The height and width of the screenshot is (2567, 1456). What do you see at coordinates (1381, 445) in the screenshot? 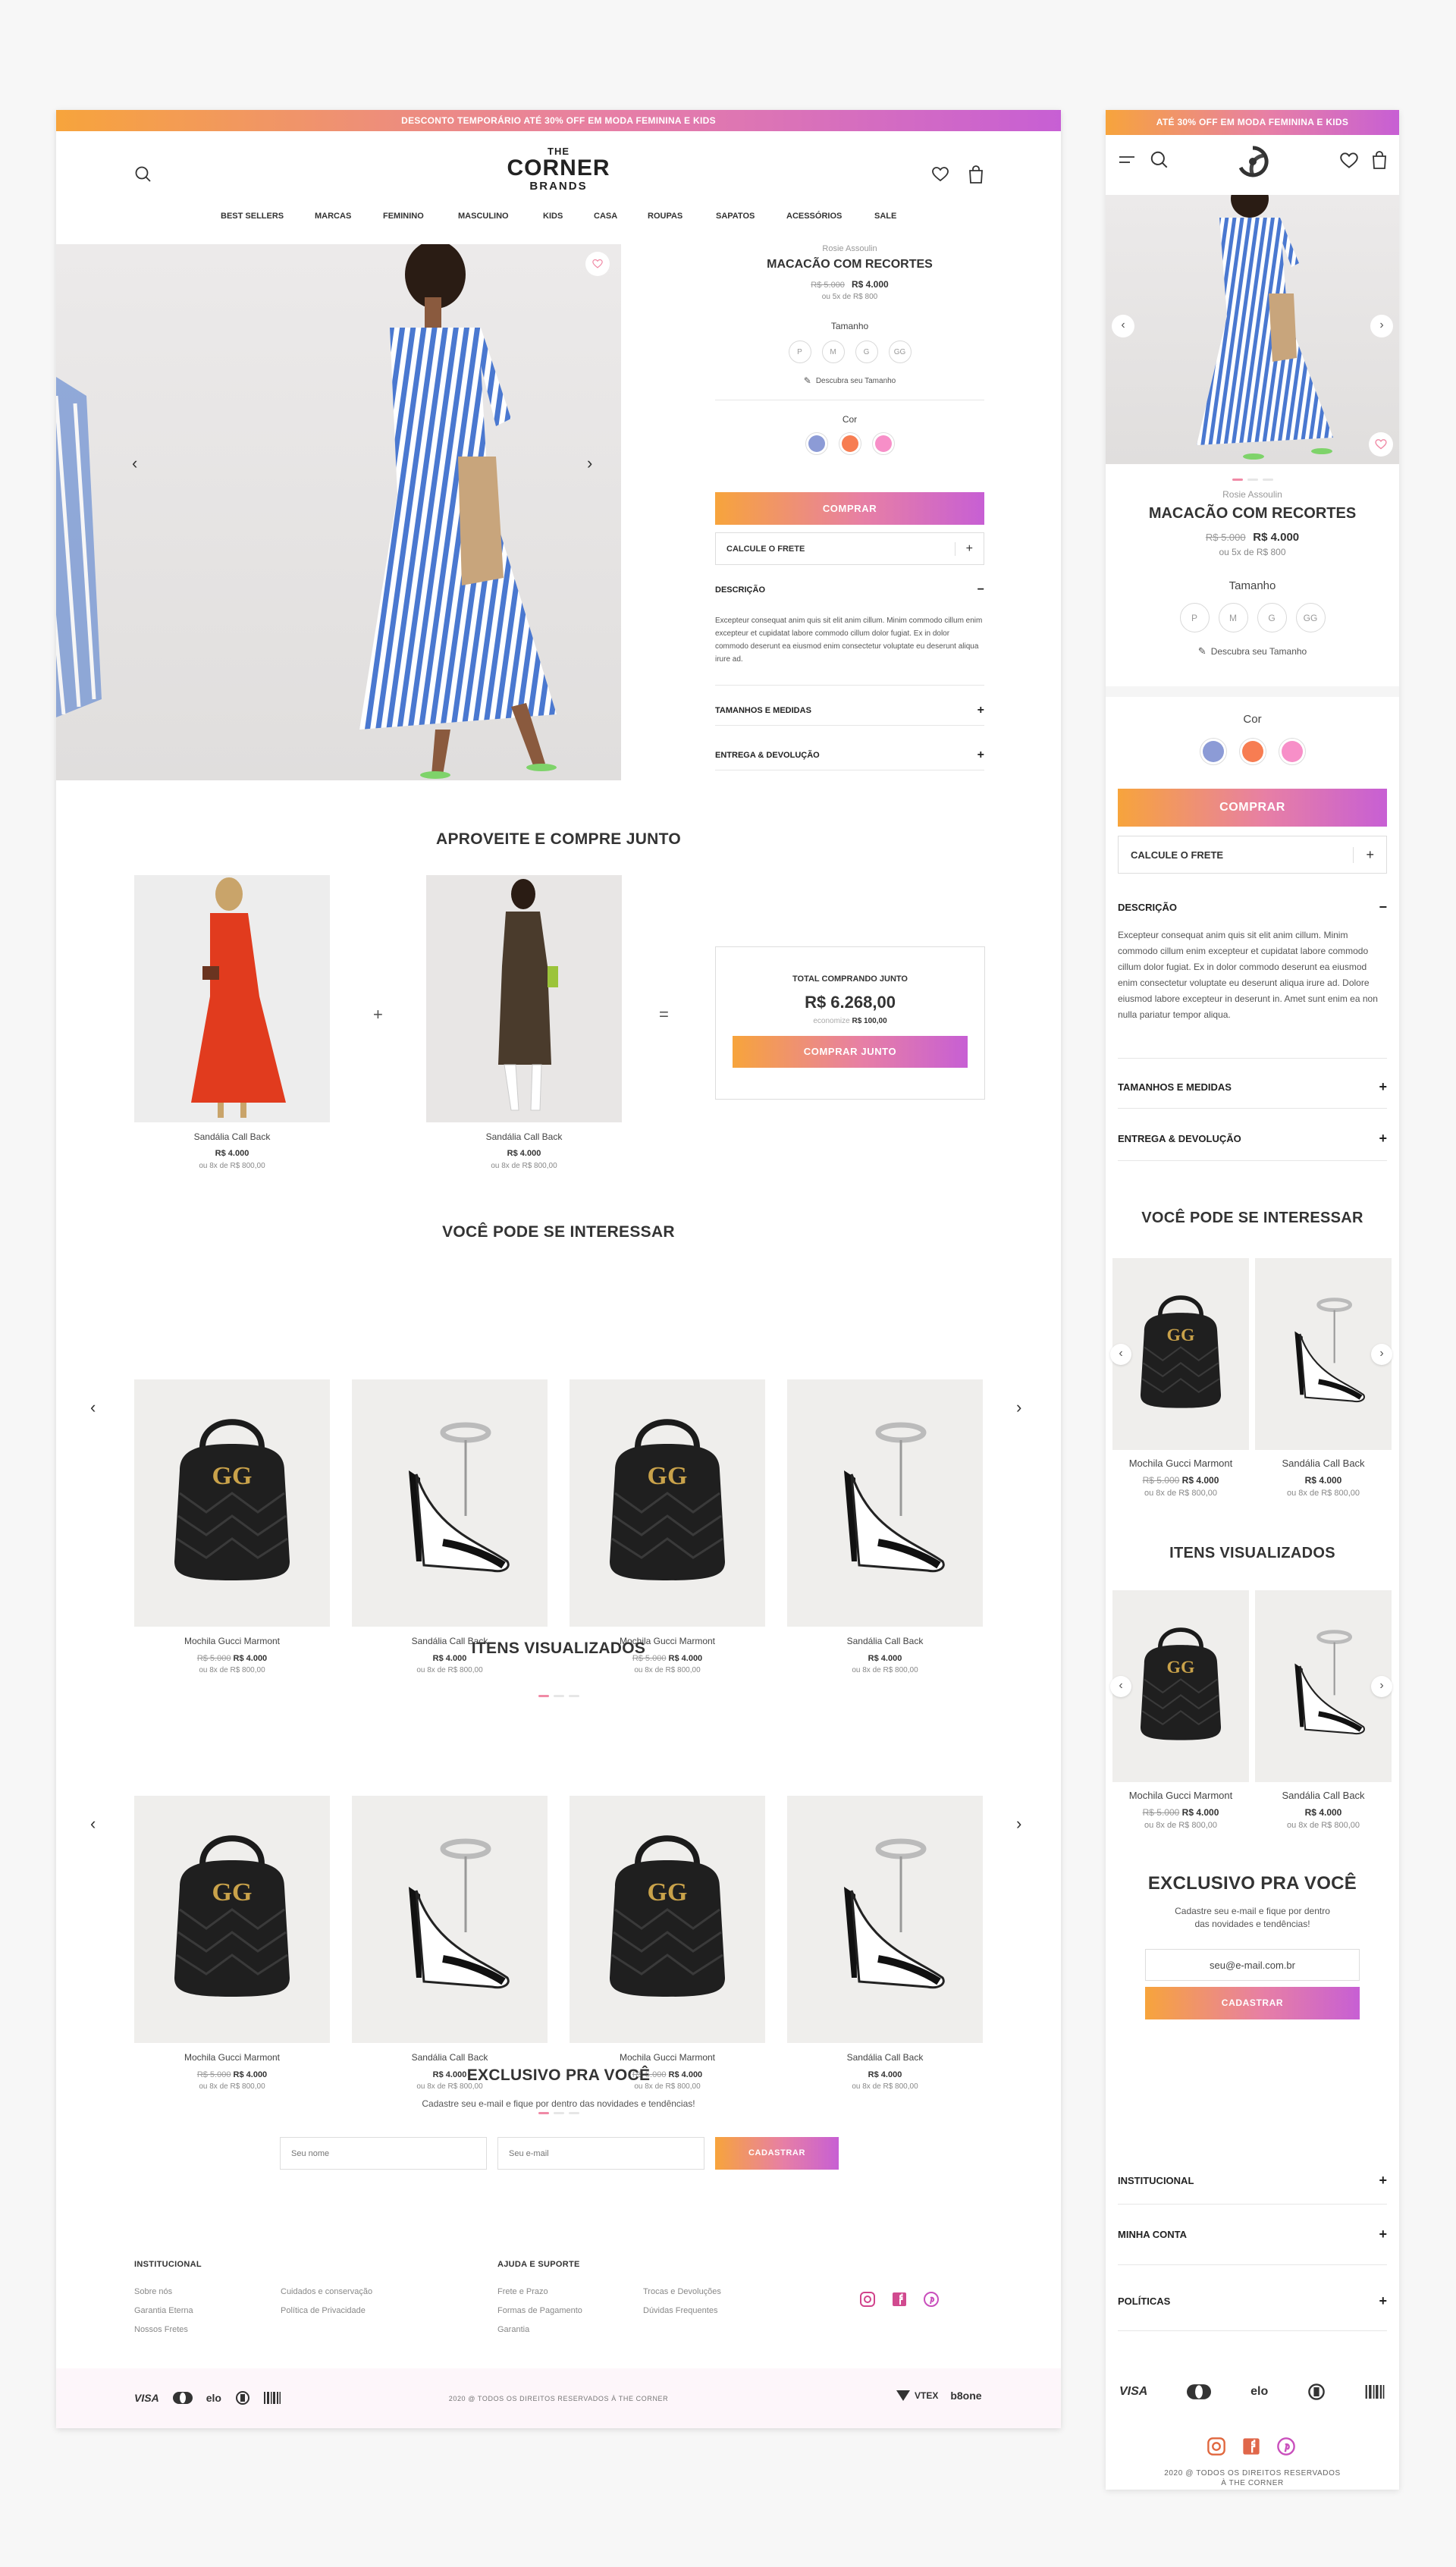
I see `mobile-wishlist-button` at bounding box center [1381, 445].